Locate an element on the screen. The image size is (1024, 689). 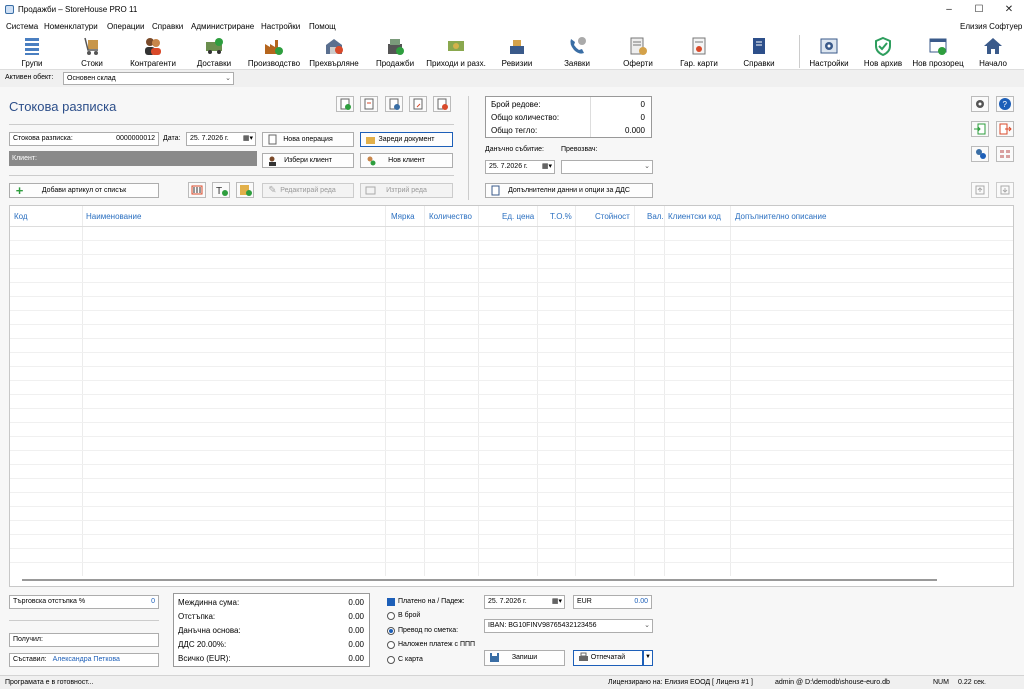
users-button is located at coordinates (980, 154).